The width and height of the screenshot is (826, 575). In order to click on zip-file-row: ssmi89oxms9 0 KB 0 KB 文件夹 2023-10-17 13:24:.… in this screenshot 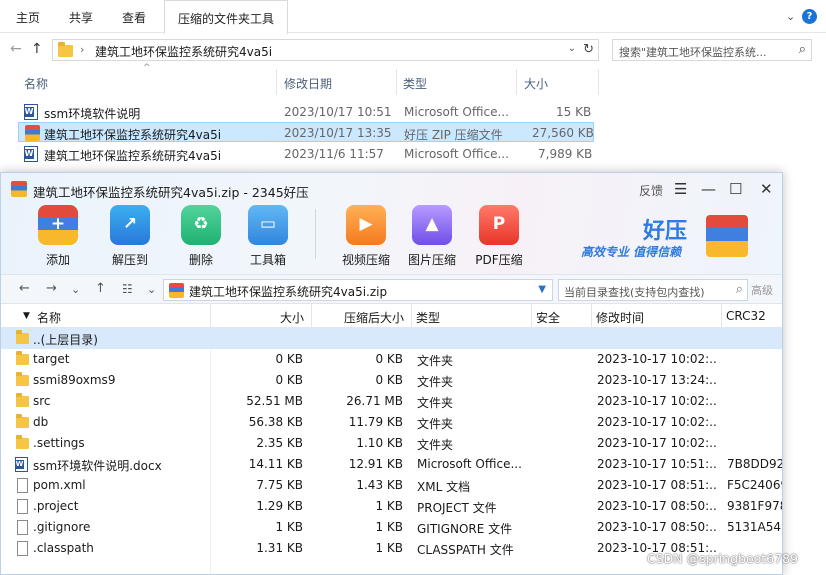, I will do `click(391, 380)`.